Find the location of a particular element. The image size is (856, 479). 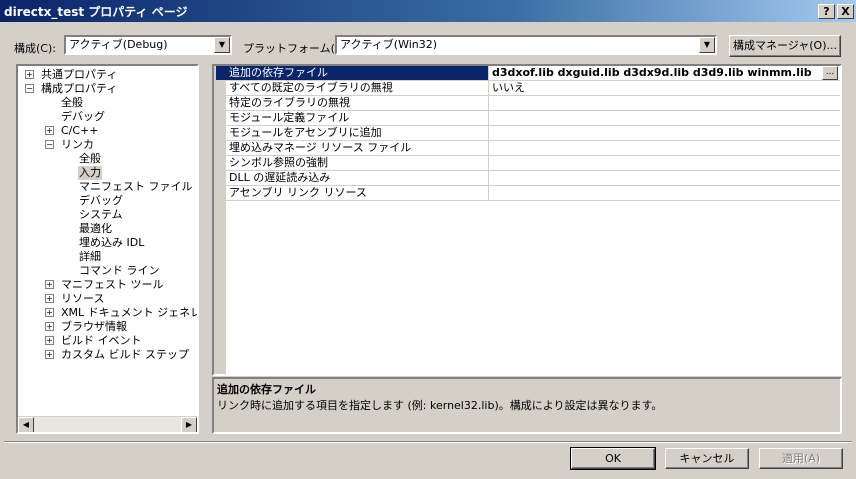

property-name: DLL の遅延読み込み is located at coordinates (352, 178).